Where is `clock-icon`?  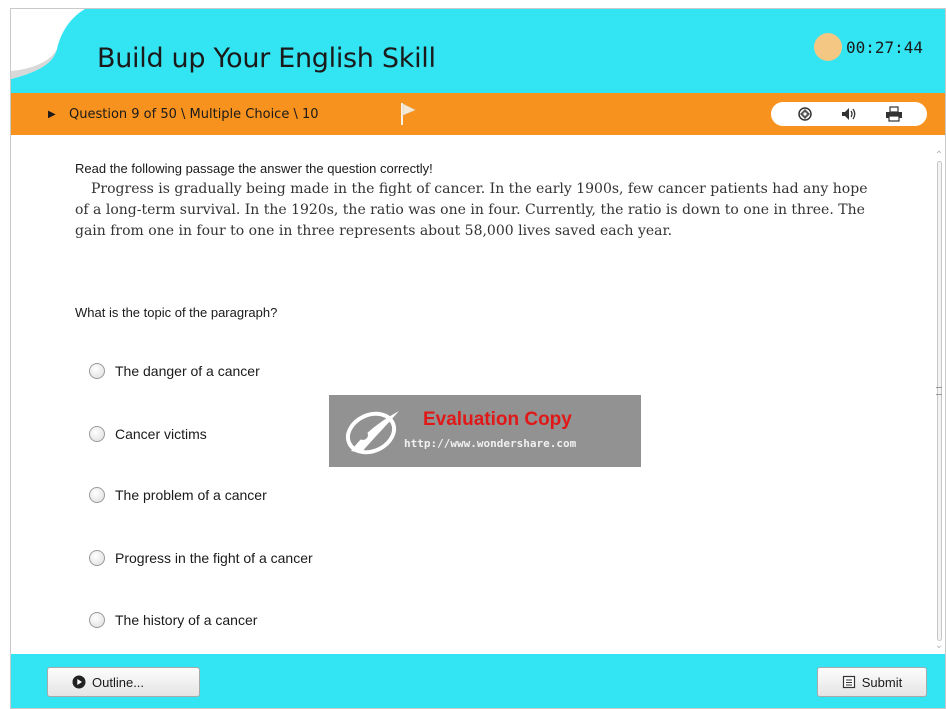 clock-icon is located at coordinates (827, 47).